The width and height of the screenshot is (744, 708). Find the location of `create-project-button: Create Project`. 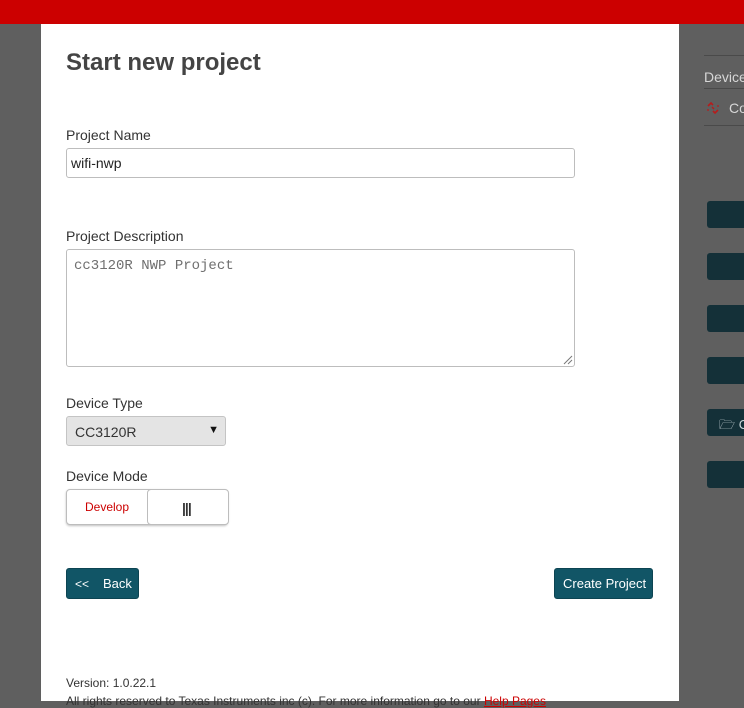

create-project-button: Create Project is located at coordinates (603, 583).